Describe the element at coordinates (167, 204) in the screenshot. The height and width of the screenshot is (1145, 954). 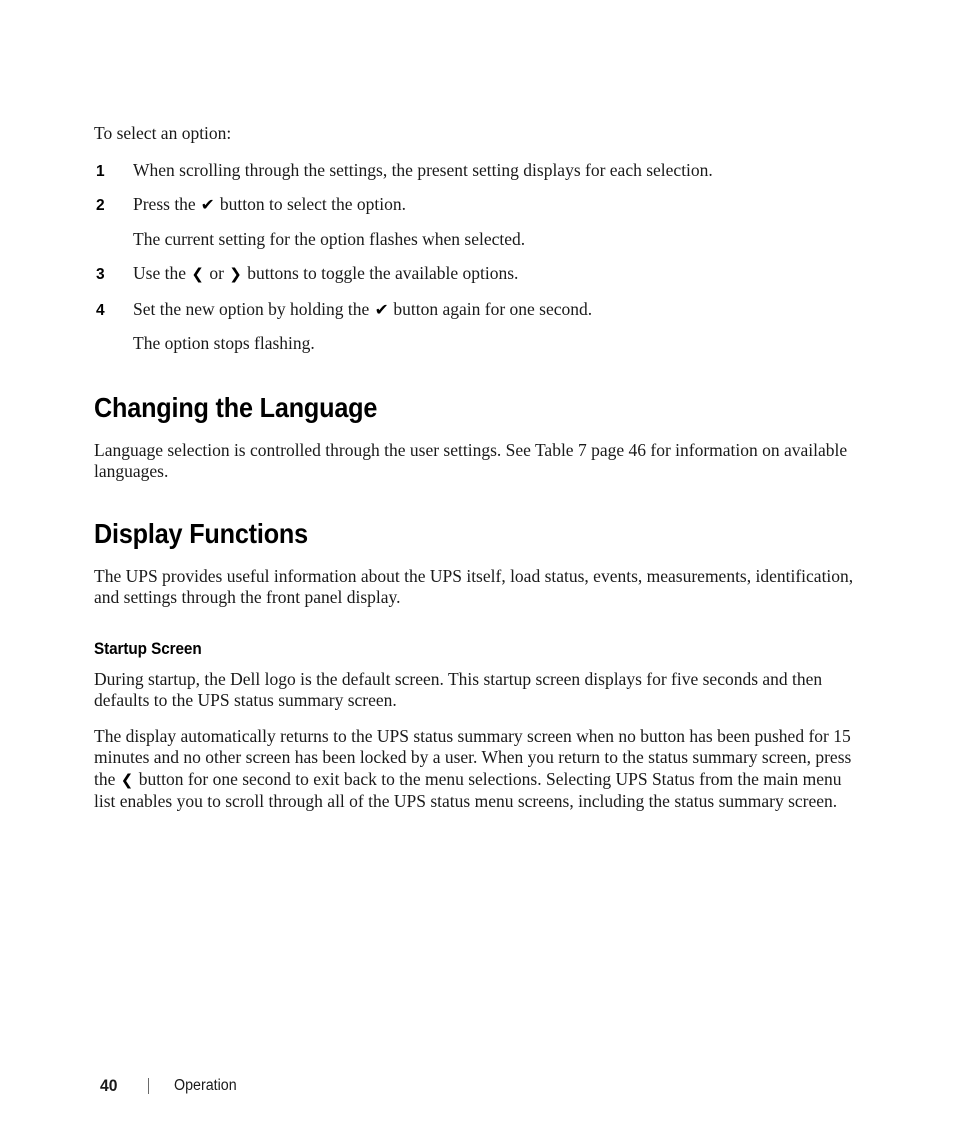
I see `step-text-segment: Press the` at that location.